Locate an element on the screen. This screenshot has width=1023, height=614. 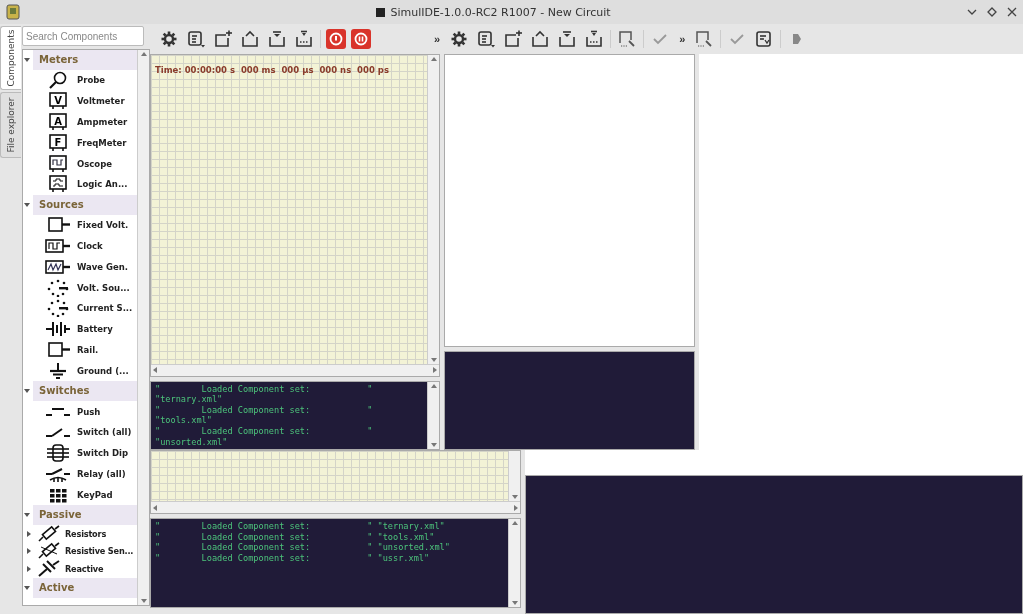
window-title: SimulIDE-1.0.0-RC2 R1007 - New Circuit is located at coordinates (500, 12).